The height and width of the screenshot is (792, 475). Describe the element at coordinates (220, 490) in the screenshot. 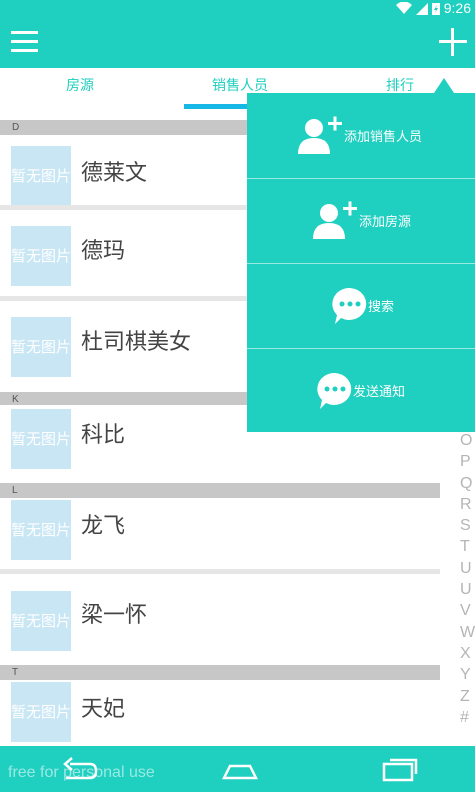

I see `section-header: L` at that location.